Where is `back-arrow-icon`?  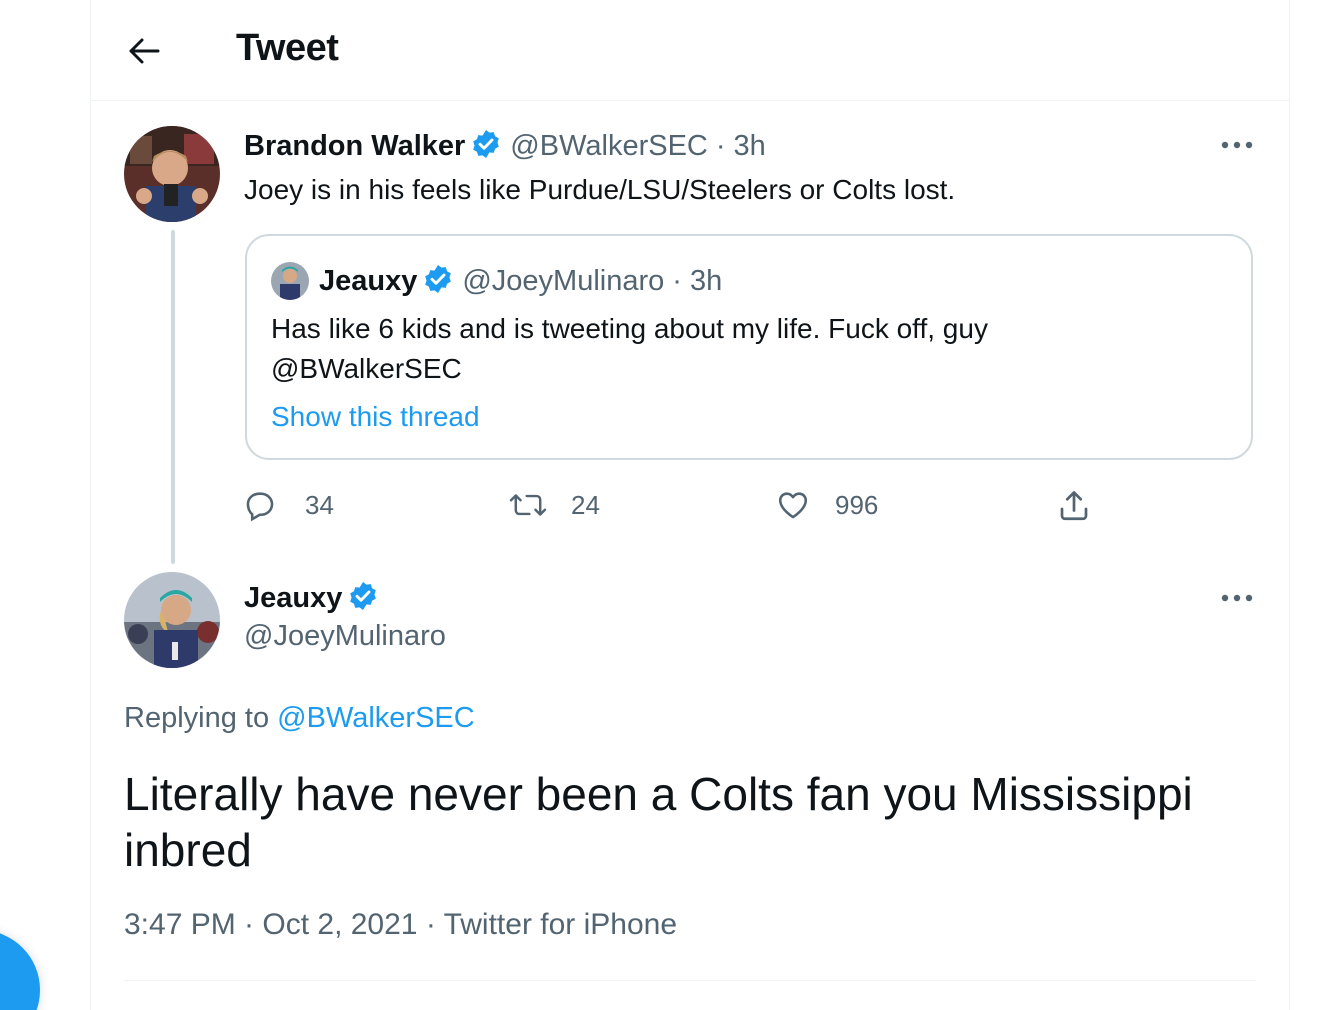
back-arrow-icon is located at coordinates (144, 51).